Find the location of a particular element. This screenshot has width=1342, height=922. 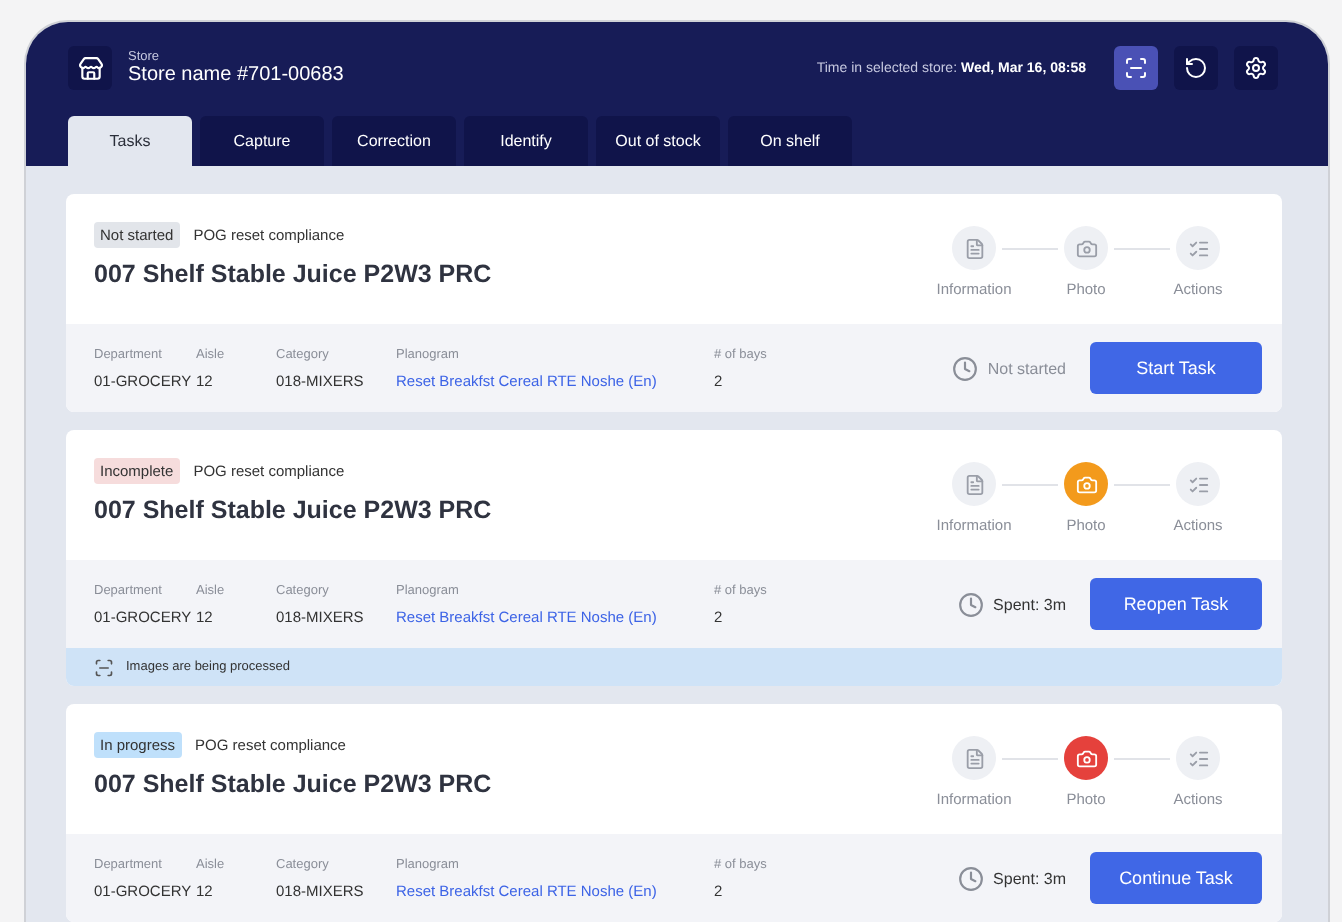

tab: Identify is located at coordinates (526, 141).